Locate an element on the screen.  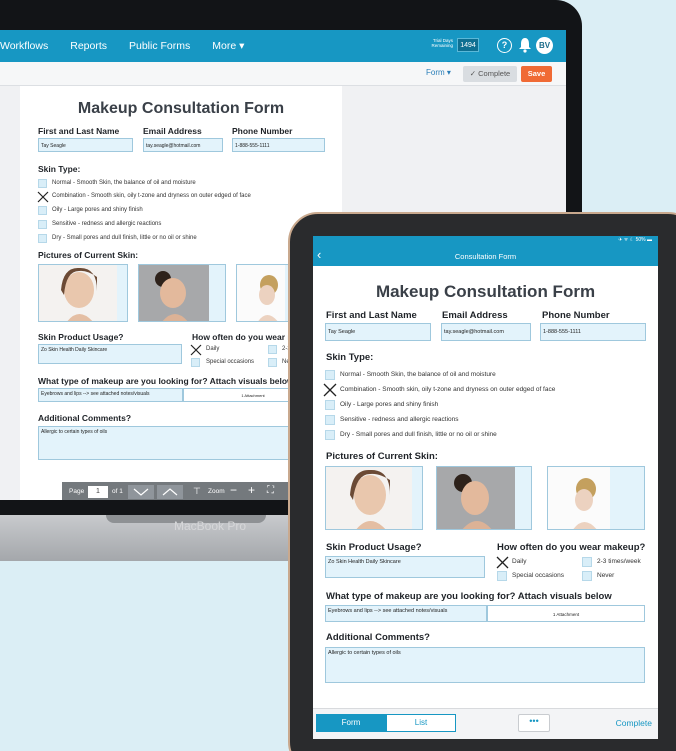
help-icon: ? is located at coordinates (504, 45).